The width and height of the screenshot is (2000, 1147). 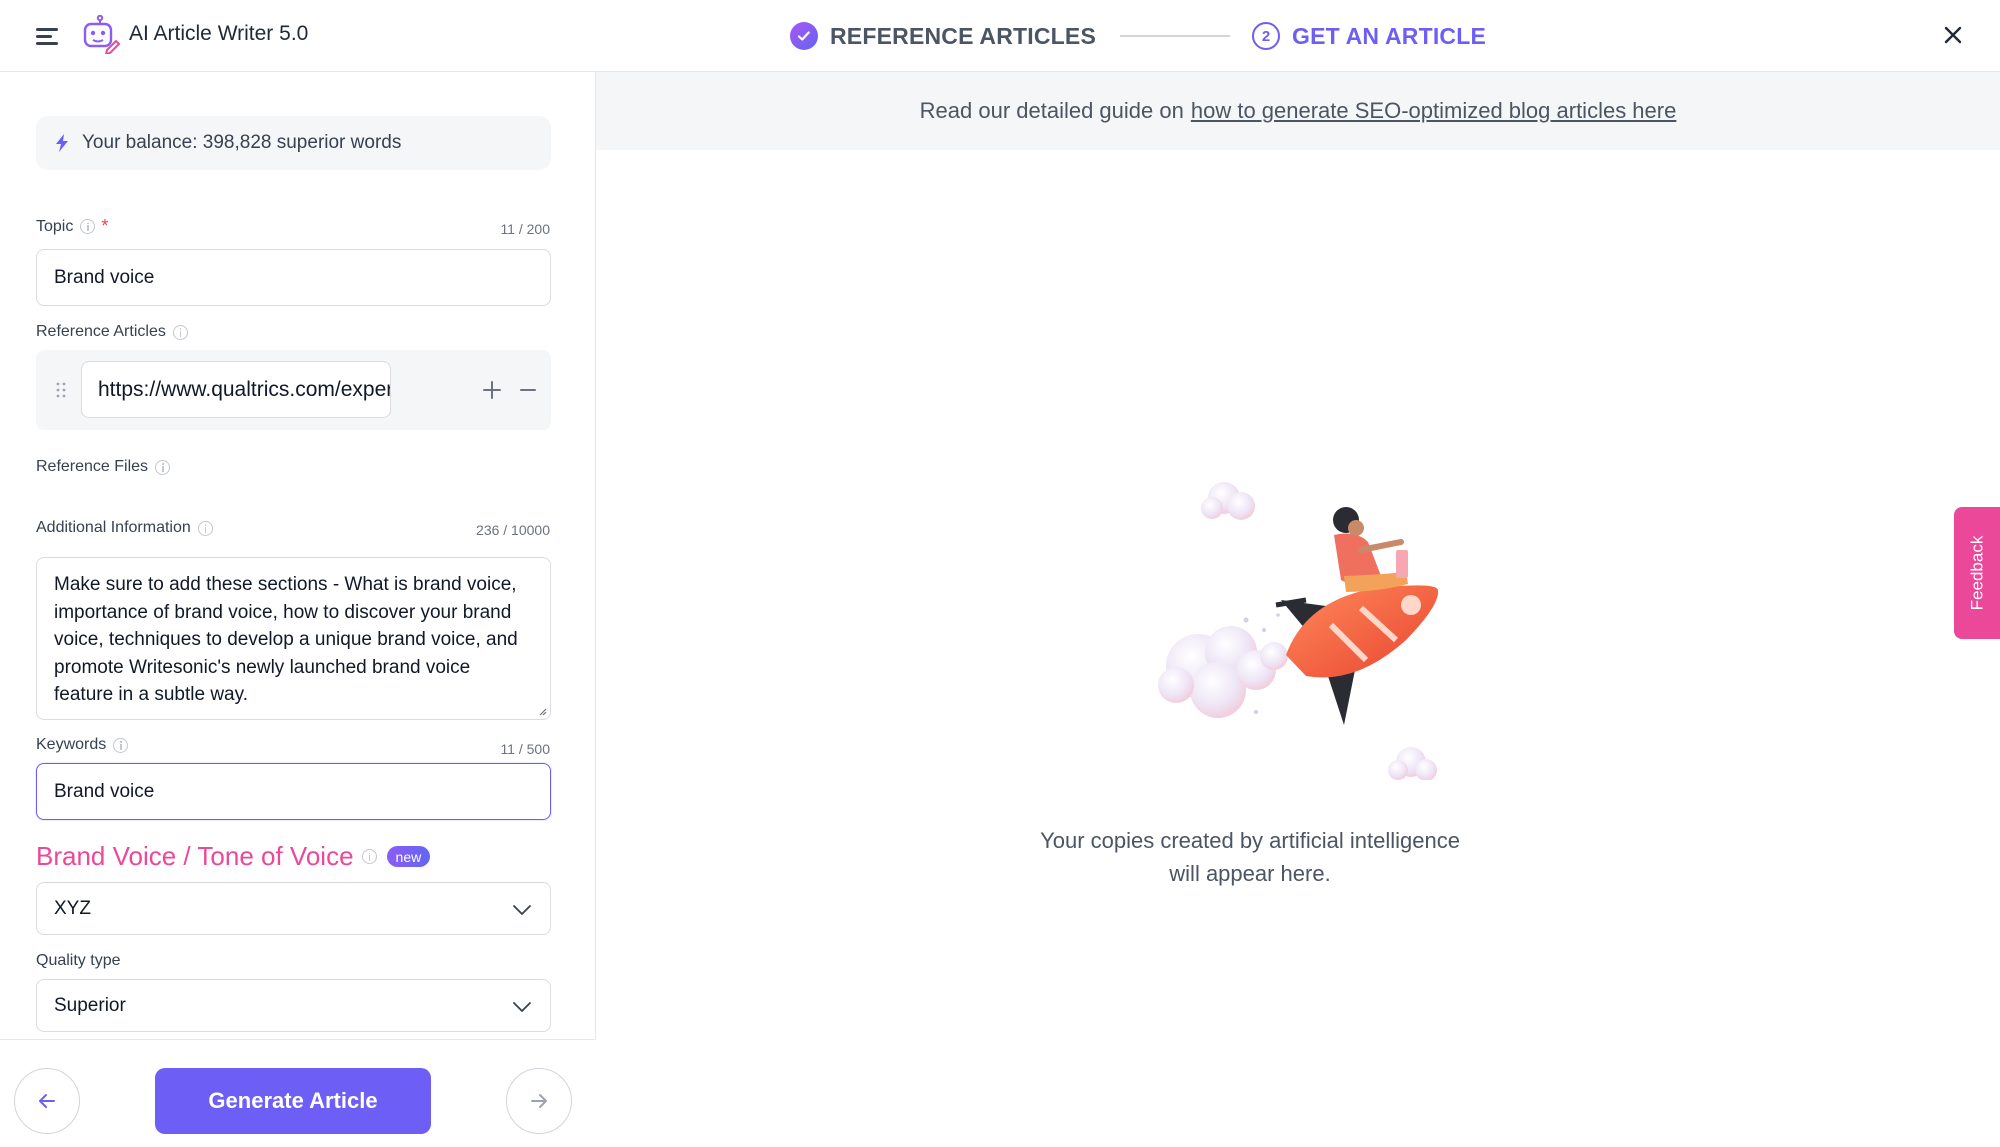 I want to click on drag-handle-icon, so click(x=61, y=390).